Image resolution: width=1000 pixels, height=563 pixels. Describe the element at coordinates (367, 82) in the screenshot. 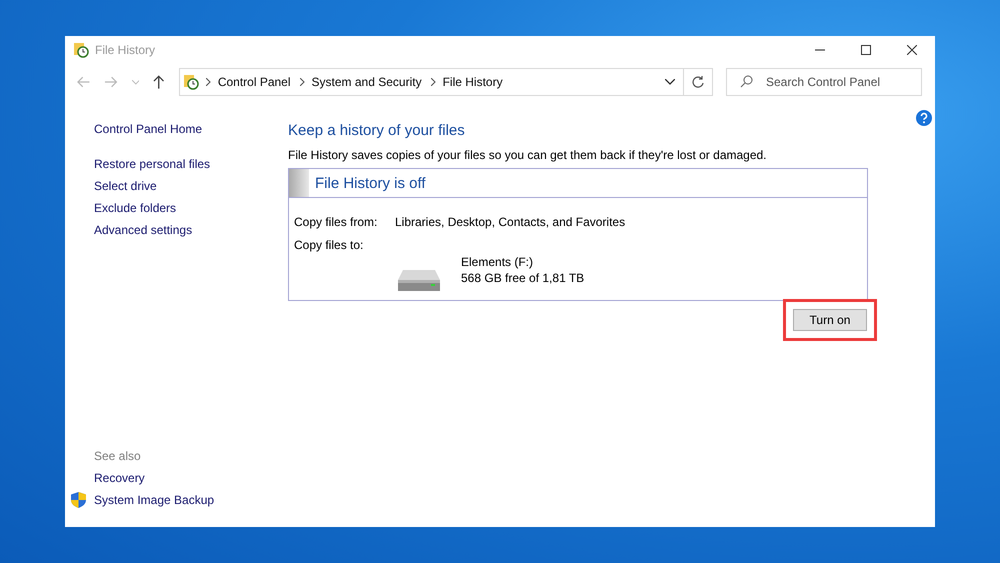

I see `breadcrumb-item: System and Security` at that location.